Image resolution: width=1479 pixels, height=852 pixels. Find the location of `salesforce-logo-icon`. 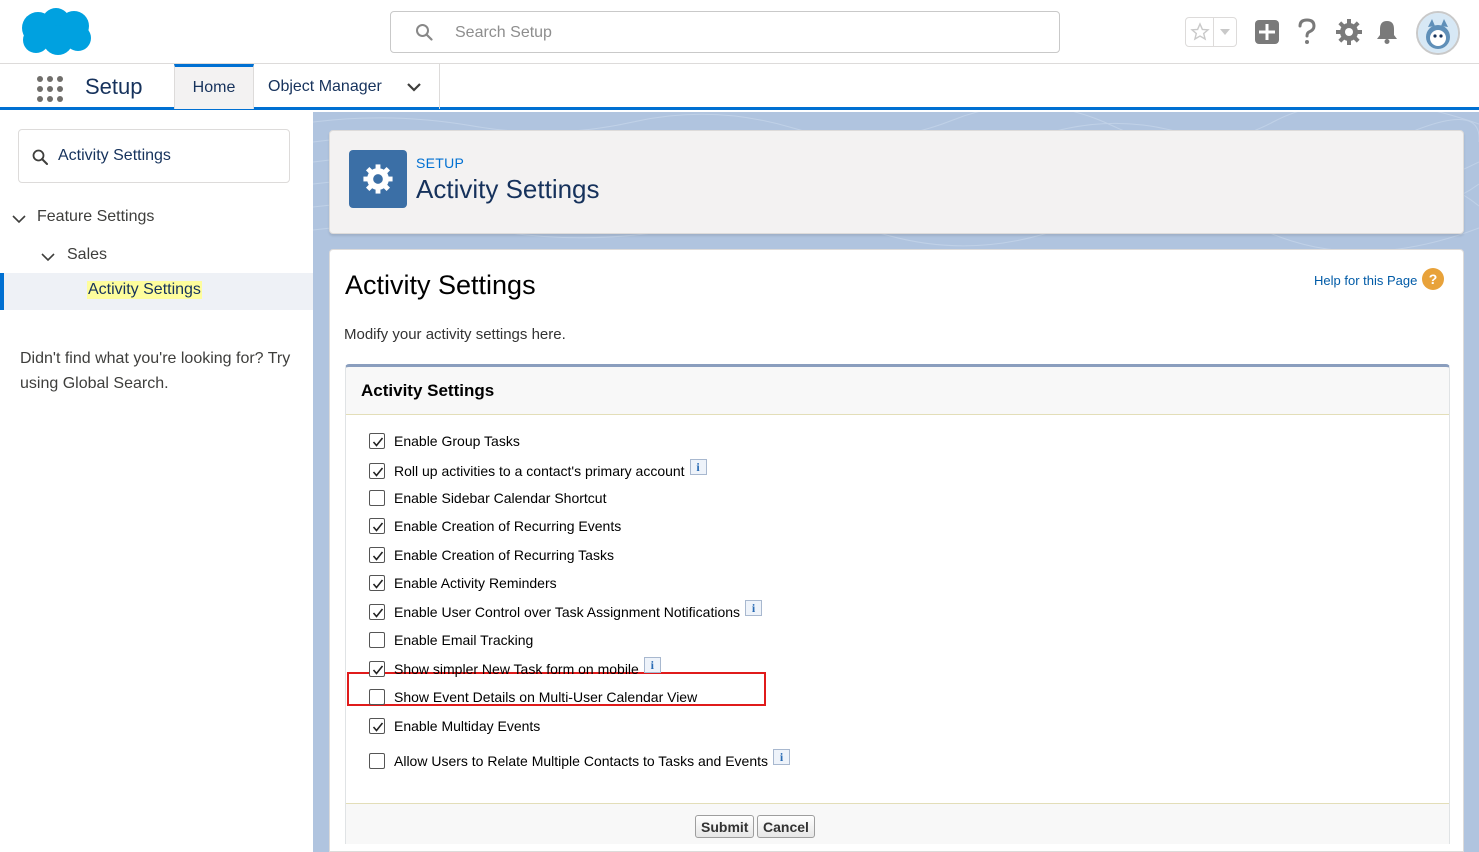

salesforce-logo-icon is located at coordinates (56, 32).